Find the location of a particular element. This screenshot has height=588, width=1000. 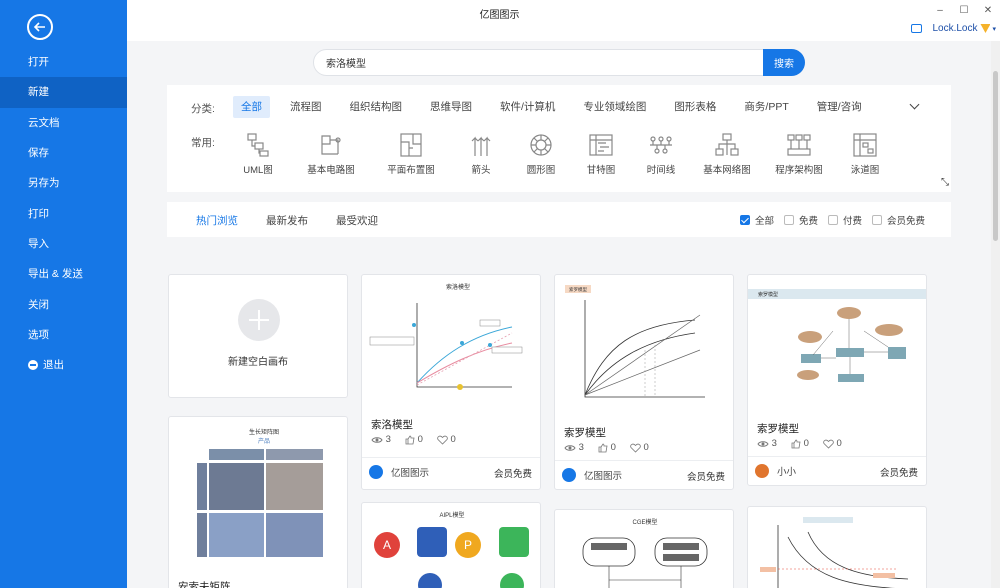

circle-chart-icon is located at coordinates (541, 145).